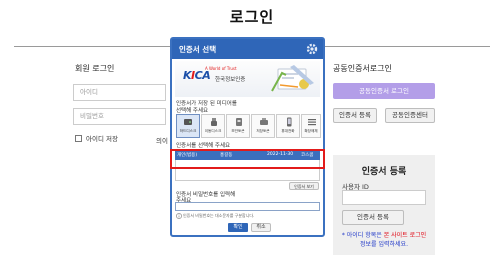 Image resolution: width=504 pixels, height=267 pixels. I want to click on cert-password-input, so click(247, 206).